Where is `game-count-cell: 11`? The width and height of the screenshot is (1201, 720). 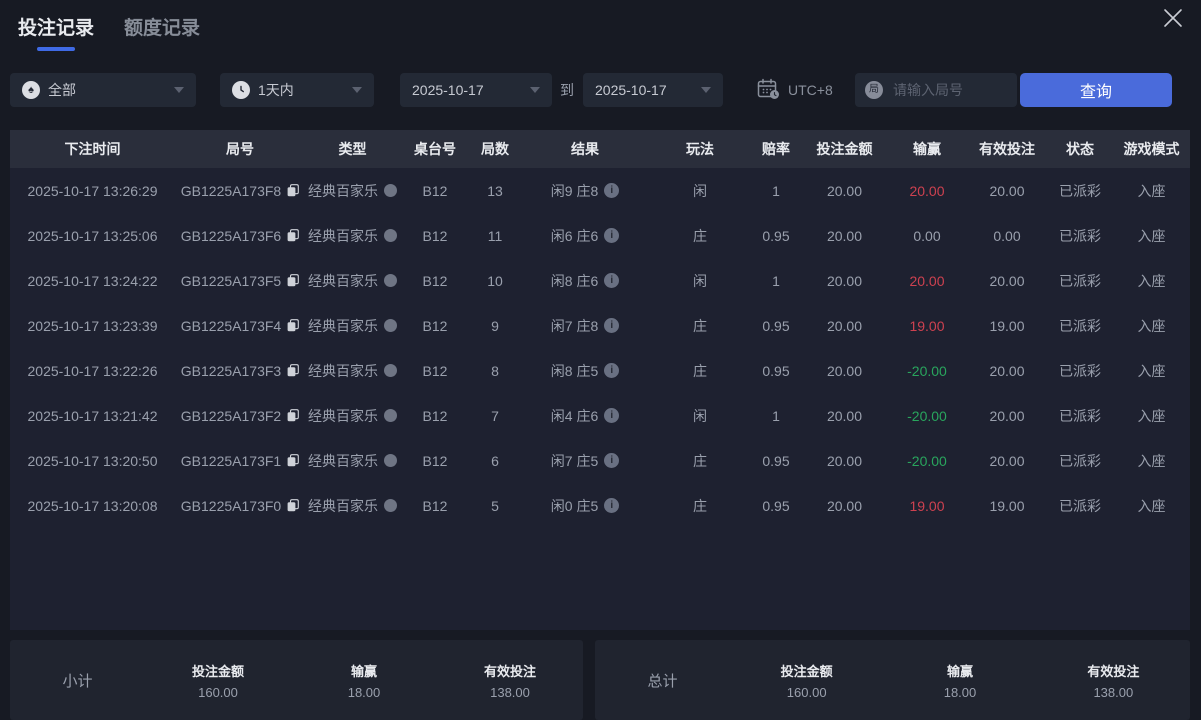 game-count-cell: 11 is located at coordinates (495, 235).